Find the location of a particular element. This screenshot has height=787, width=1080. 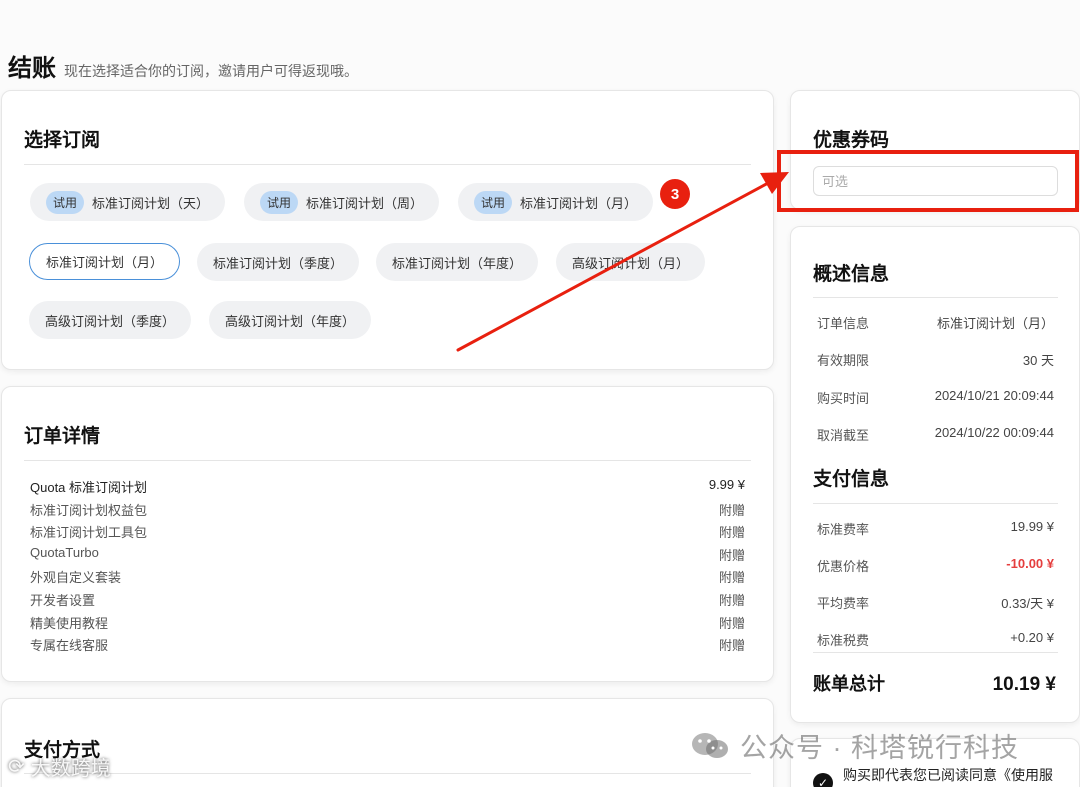

payment-label: 优惠价格 is located at coordinates (843, 566).